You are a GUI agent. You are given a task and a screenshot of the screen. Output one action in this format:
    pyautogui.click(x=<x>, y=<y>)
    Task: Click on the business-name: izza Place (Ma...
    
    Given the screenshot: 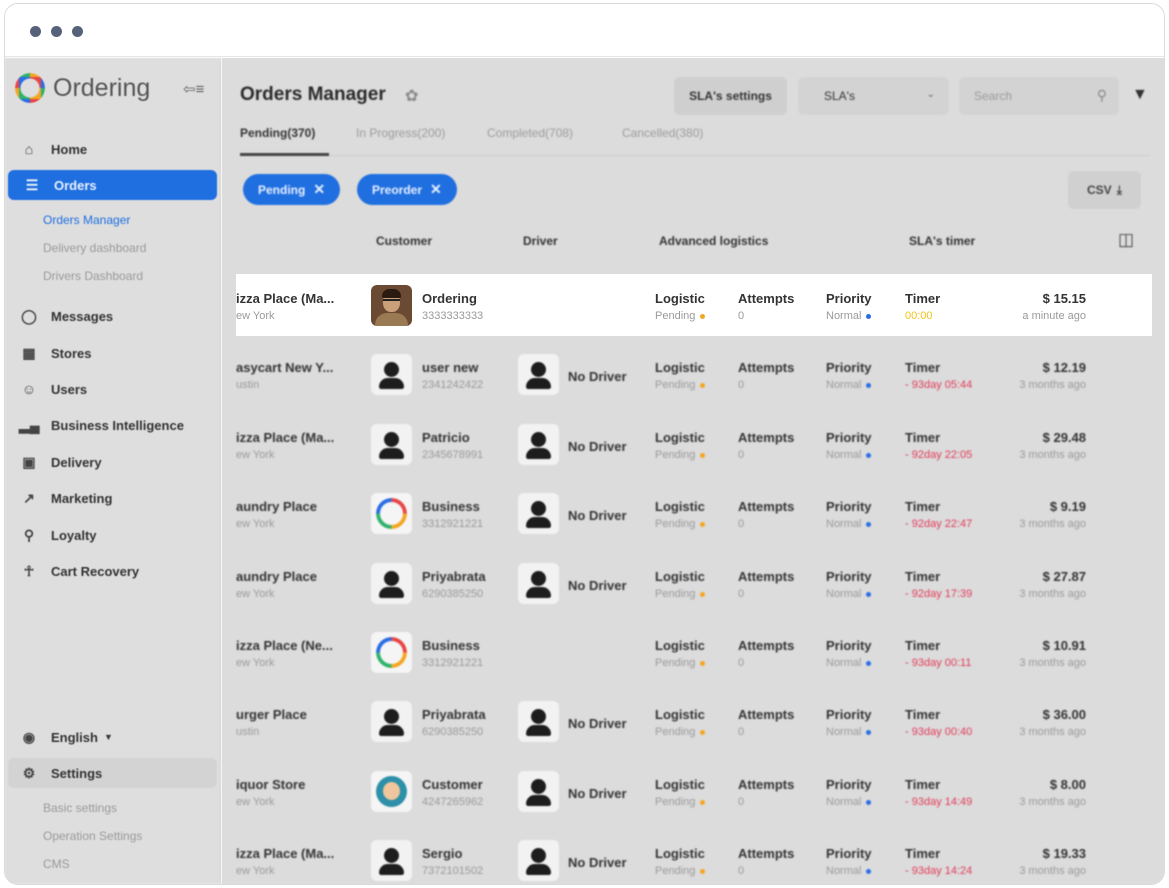 What is the action you would take?
    pyautogui.click(x=285, y=298)
    